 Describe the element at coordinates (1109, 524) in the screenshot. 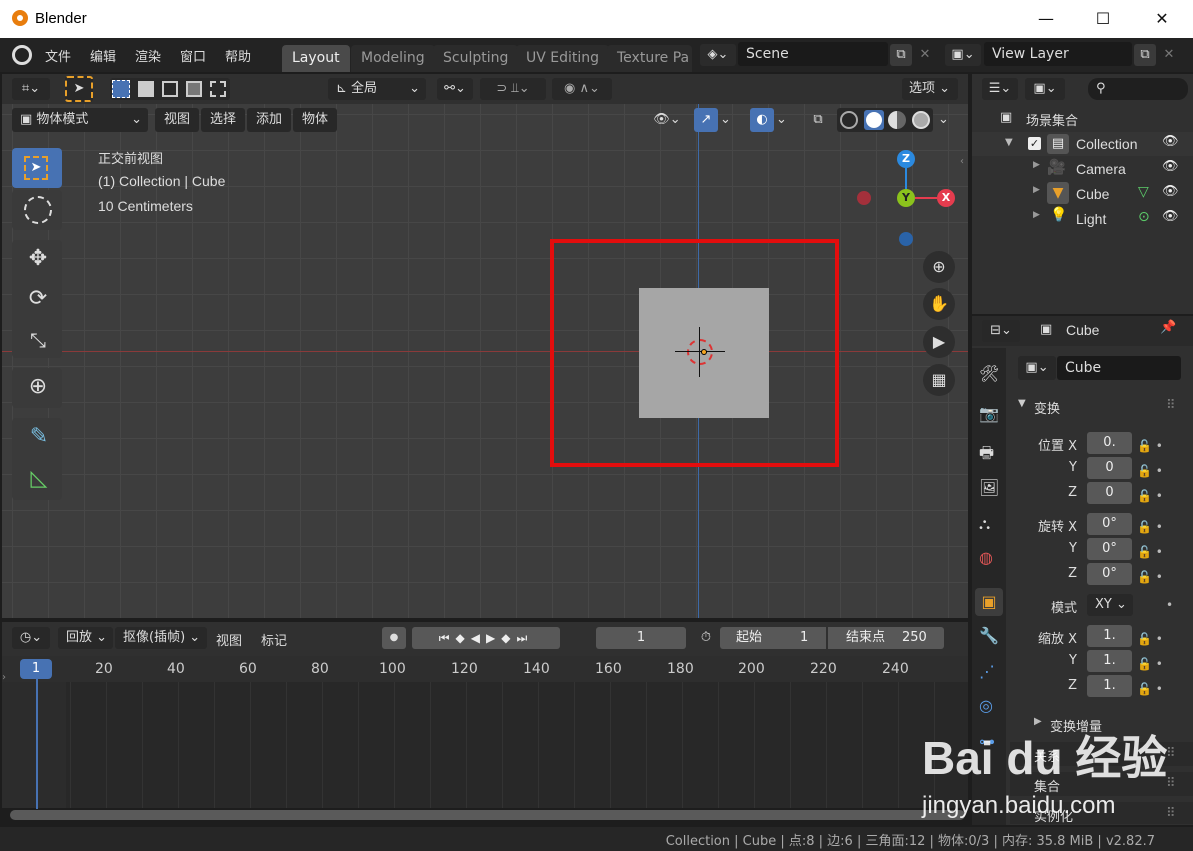

I see `rotation-x-field: 0°` at that location.